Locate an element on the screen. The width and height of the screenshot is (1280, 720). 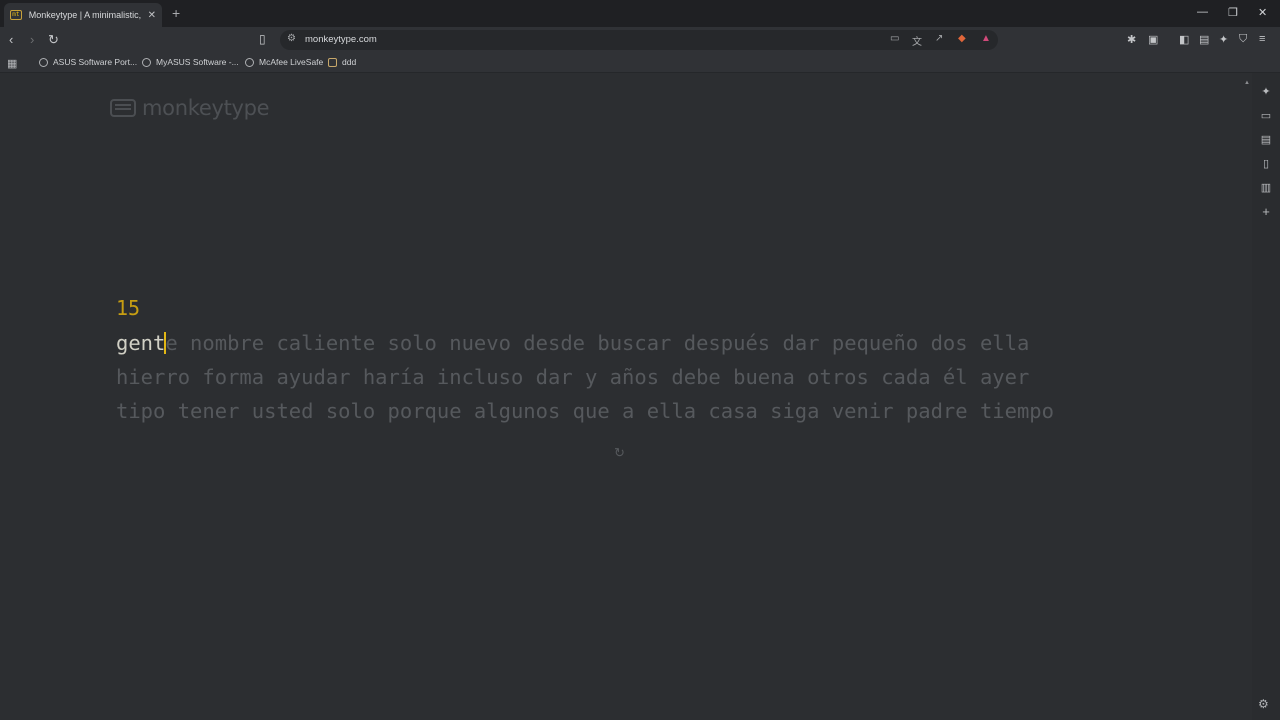
scrollbar: ▲ is located at coordinates (1247, 395).